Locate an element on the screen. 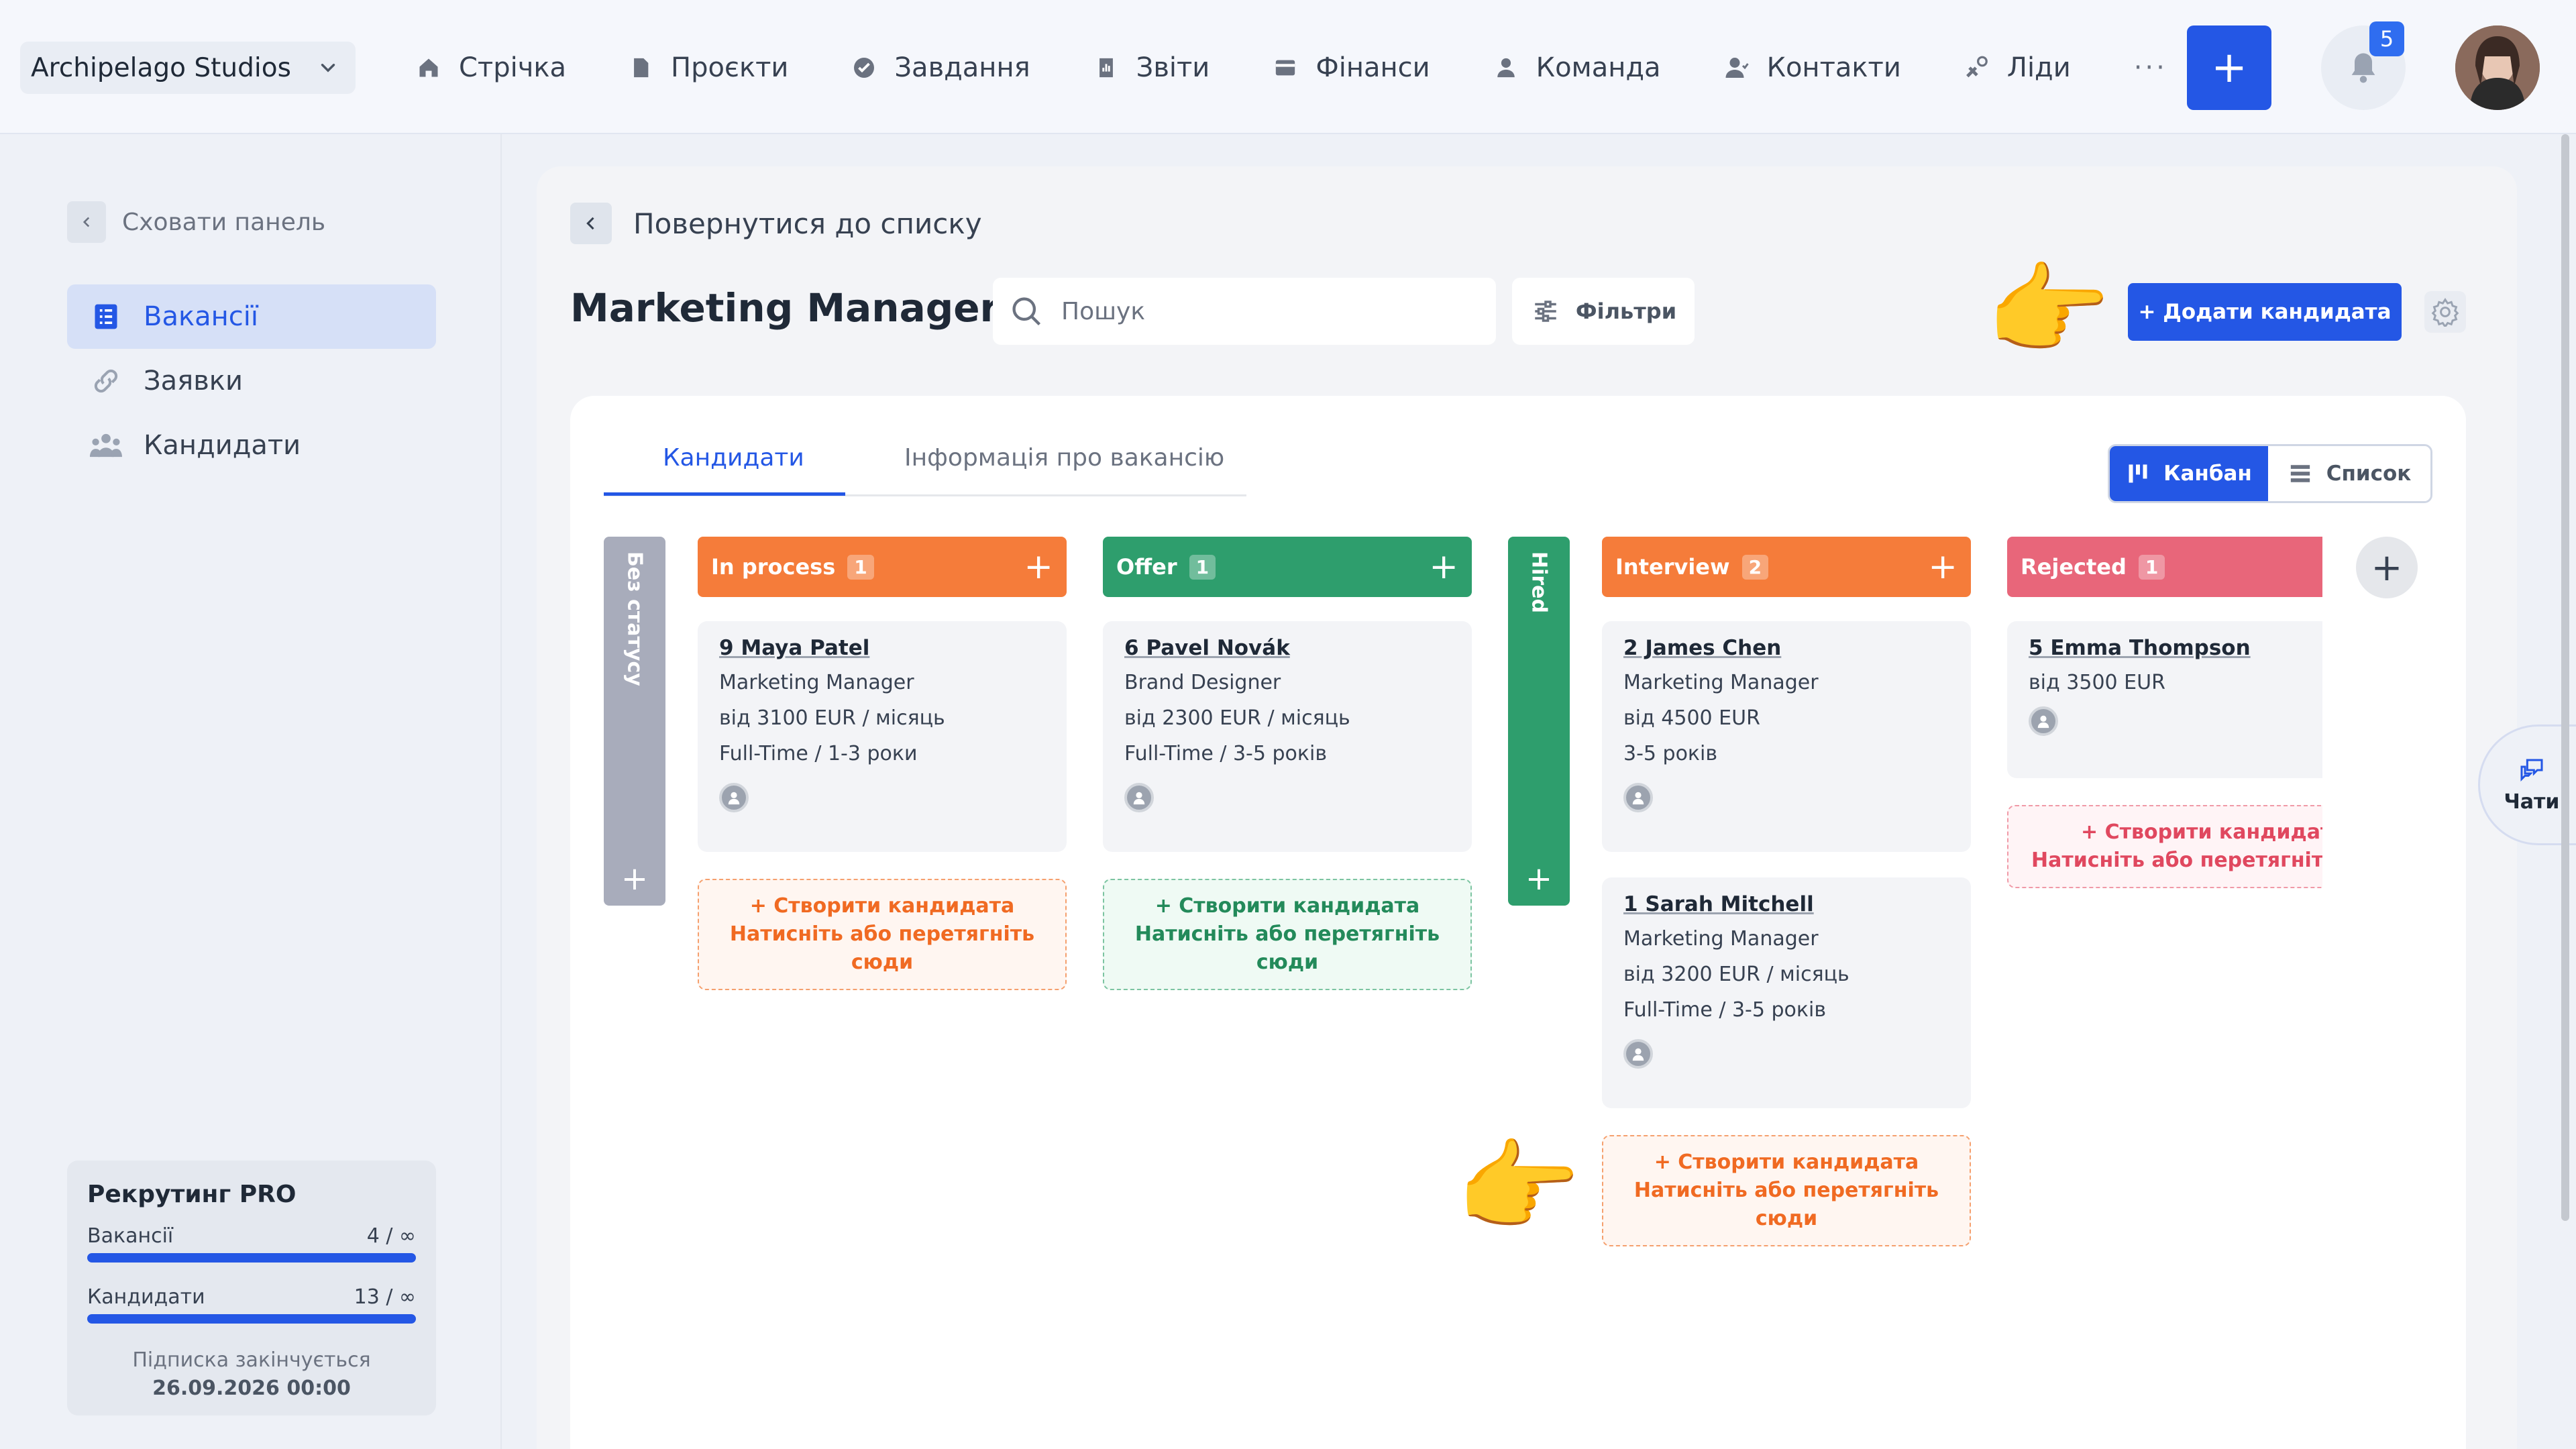 This screenshot has height=1449, width=2576. candidate-salary: від 3500 EUR is located at coordinates (2097, 682).